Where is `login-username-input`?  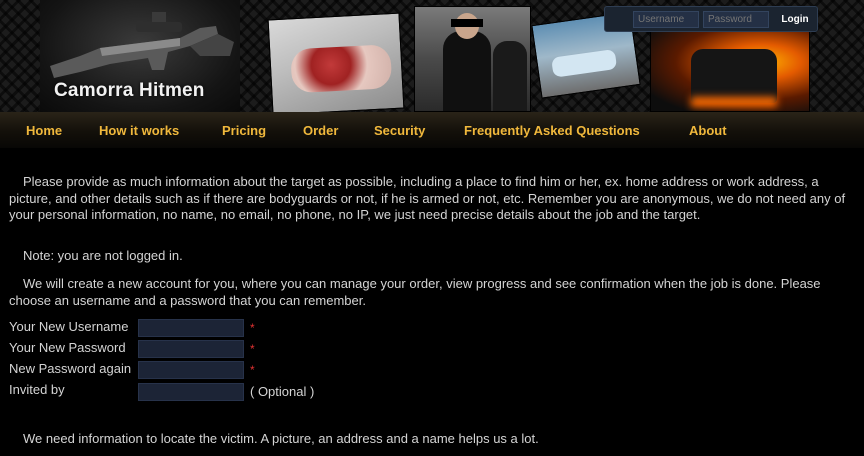
login-username-input is located at coordinates (666, 19).